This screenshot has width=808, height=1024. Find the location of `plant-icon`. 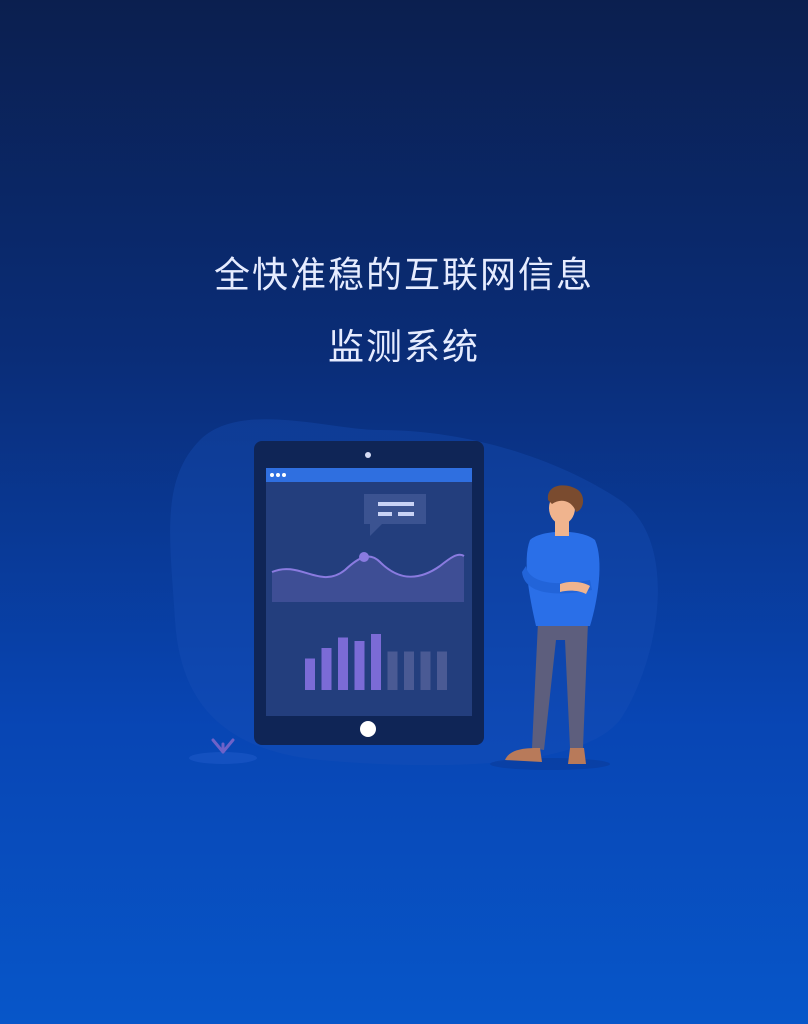

plant-icon is located at coordinates (223, 751).